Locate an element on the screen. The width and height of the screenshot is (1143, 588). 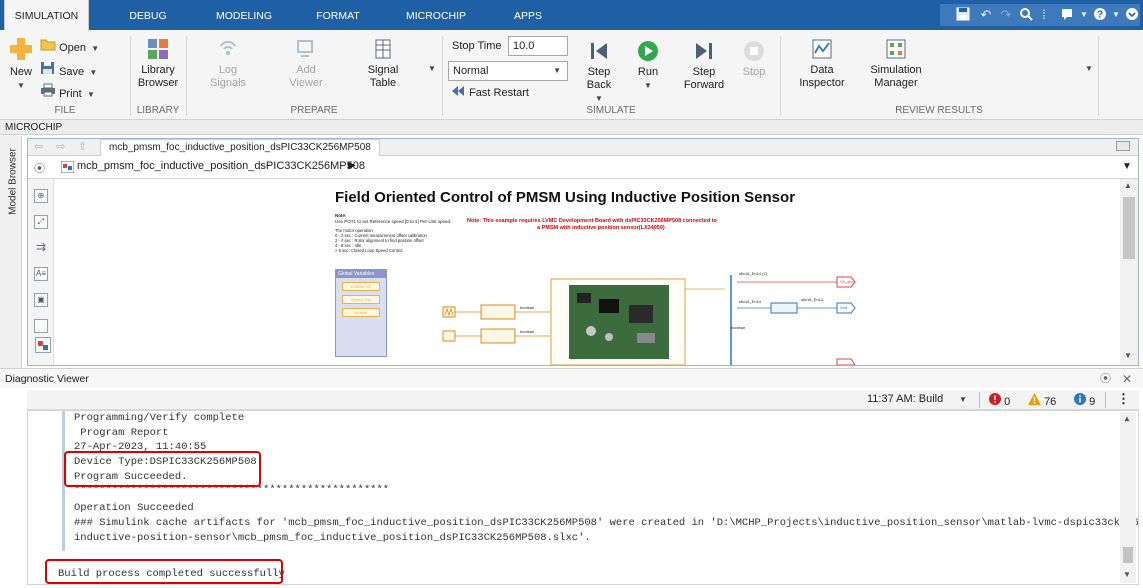
library-browser-button: Library Browser is located at coordinates (158, 64).